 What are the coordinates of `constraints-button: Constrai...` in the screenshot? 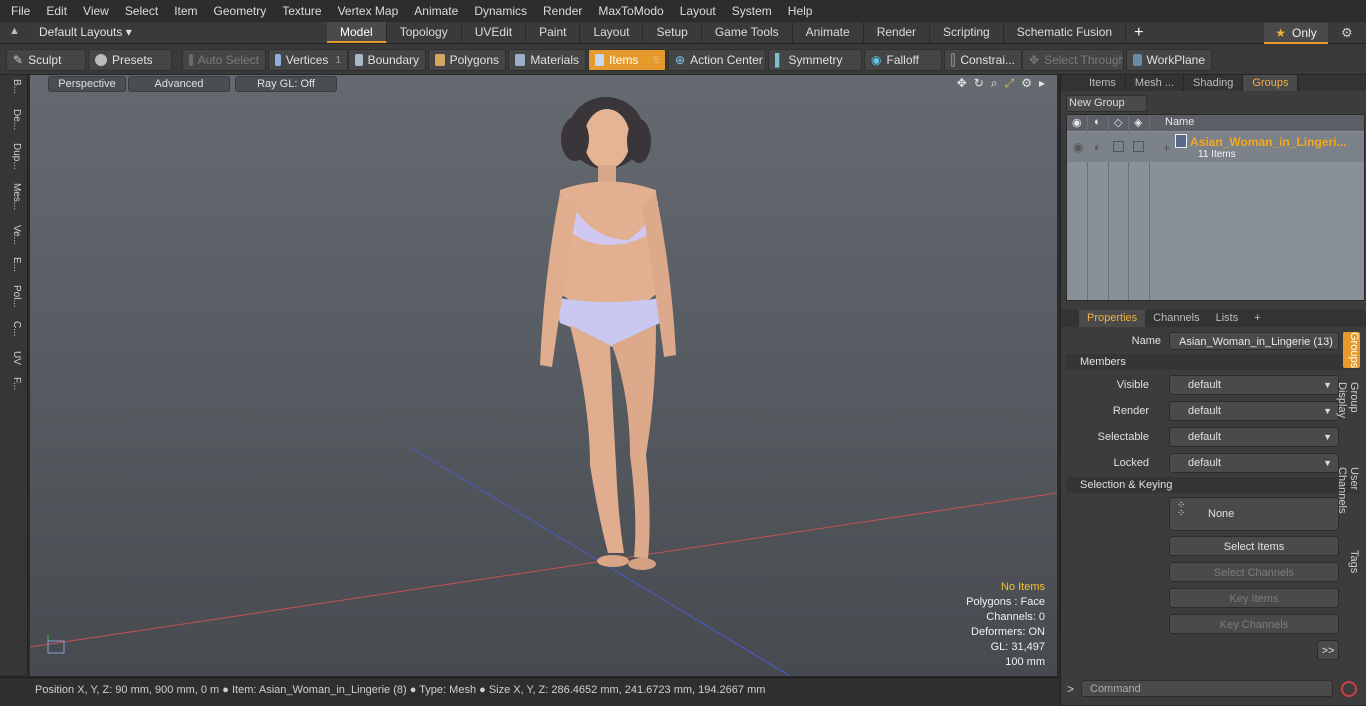 It's located at (983, 60).